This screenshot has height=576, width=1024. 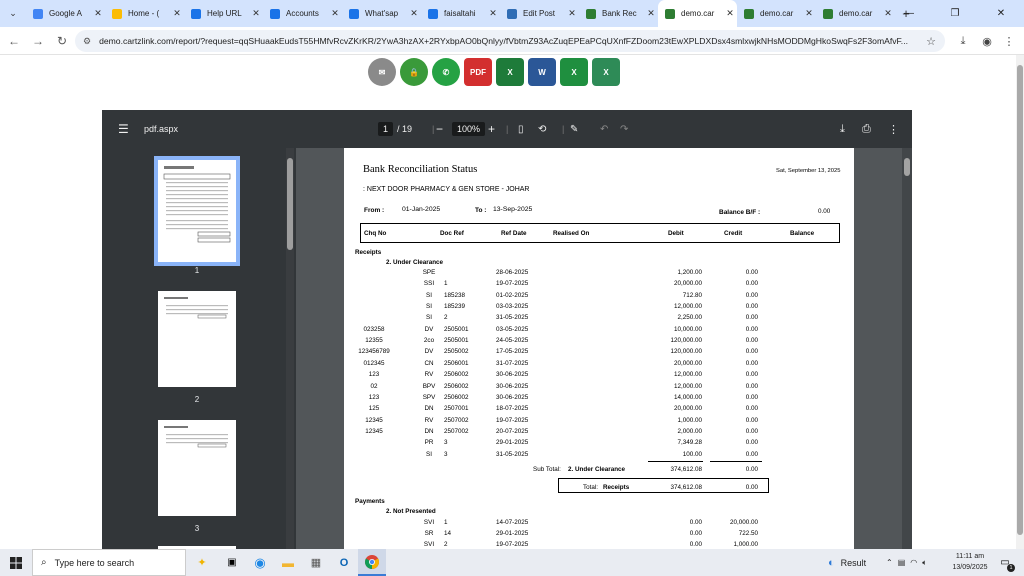 What do you see at coordinates (542, 129) in the screenshot?
I see `rotate-icon: ⟲` at bounding box center [542, 129].